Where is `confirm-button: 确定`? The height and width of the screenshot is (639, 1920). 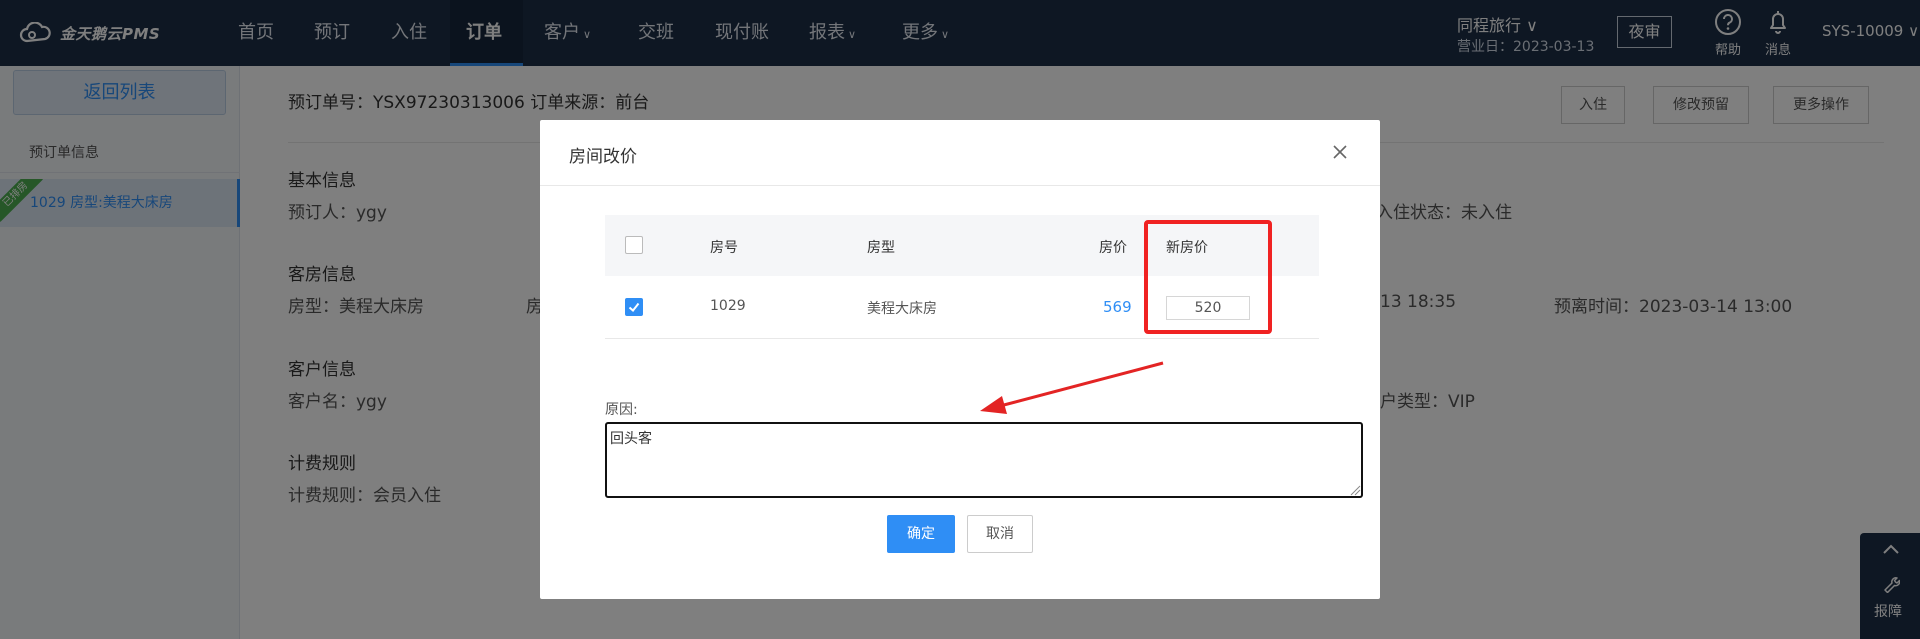
confirm-button: 确定 is located at coordinates (921, 534).